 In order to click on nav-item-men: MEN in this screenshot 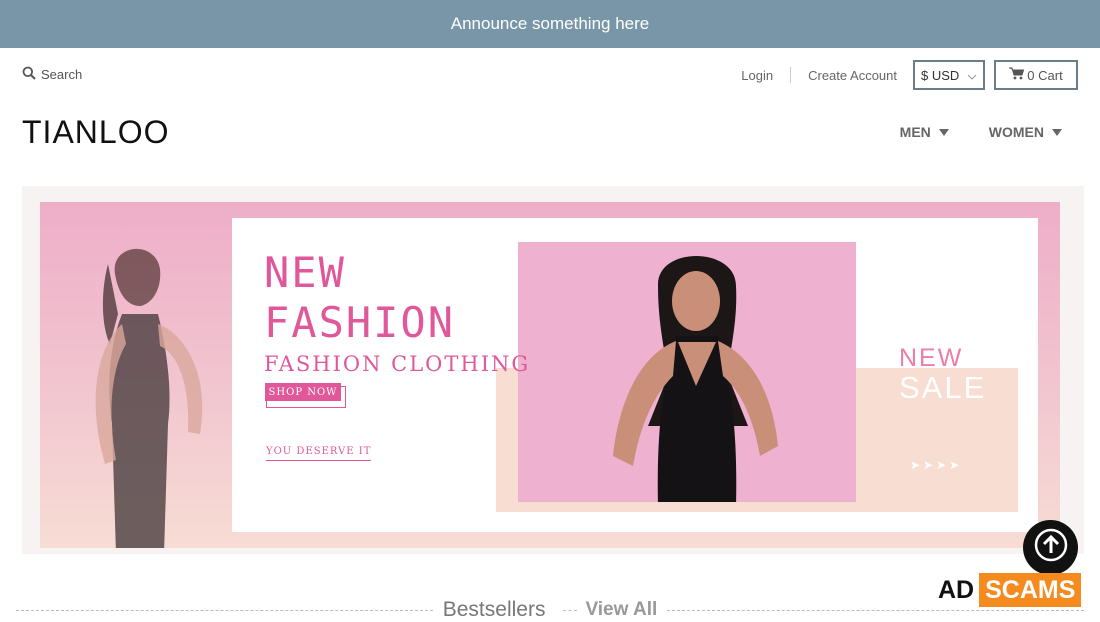, I will do `click(924, 132)`.